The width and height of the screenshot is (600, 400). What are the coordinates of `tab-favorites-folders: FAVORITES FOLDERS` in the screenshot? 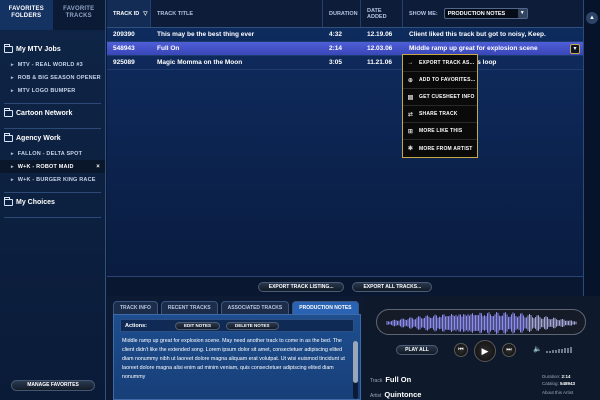 It's located at (26, 15).